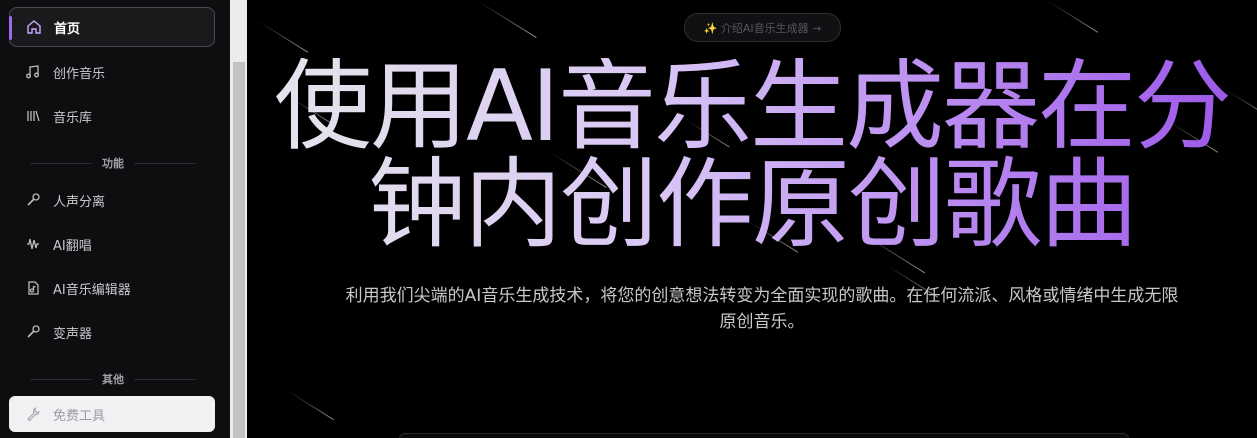 This screenshot has width=1257, height=438. I want to click on voice-changer-icon, so click(33, 332).